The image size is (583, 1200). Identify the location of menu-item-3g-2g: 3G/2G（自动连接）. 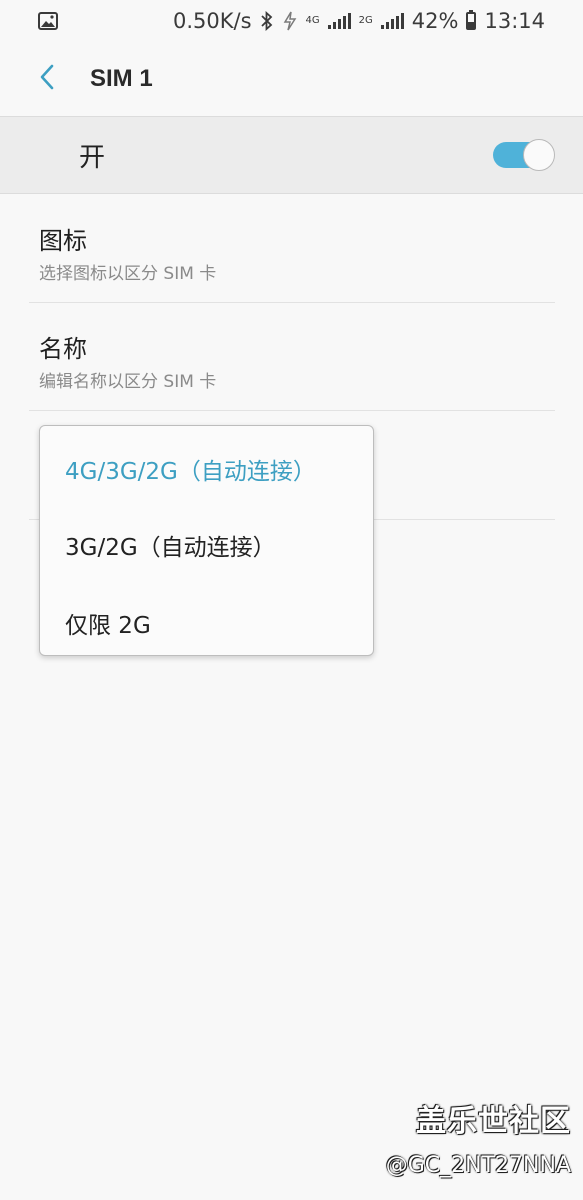
(170, 545).